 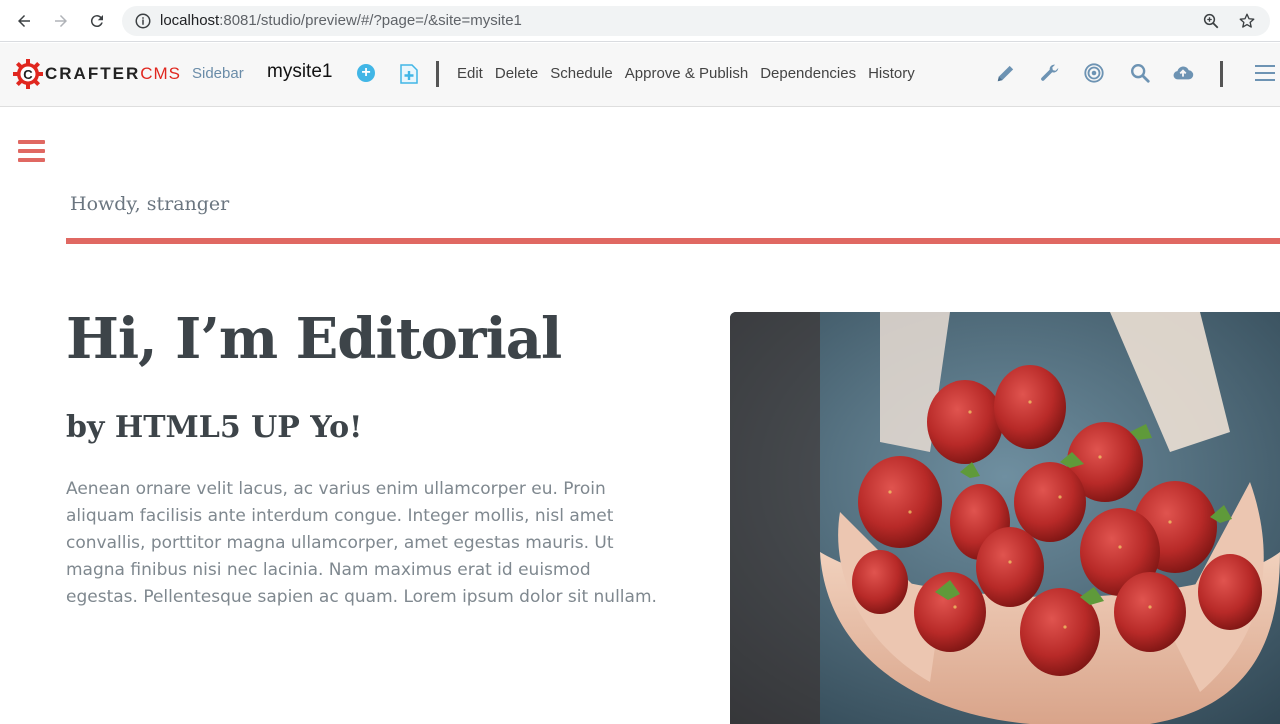 What do you see at coordinates (218, 73) in the screenshot?
I see `sidebar-toggle-link: Sidebar` at bounding box center [218, 73].